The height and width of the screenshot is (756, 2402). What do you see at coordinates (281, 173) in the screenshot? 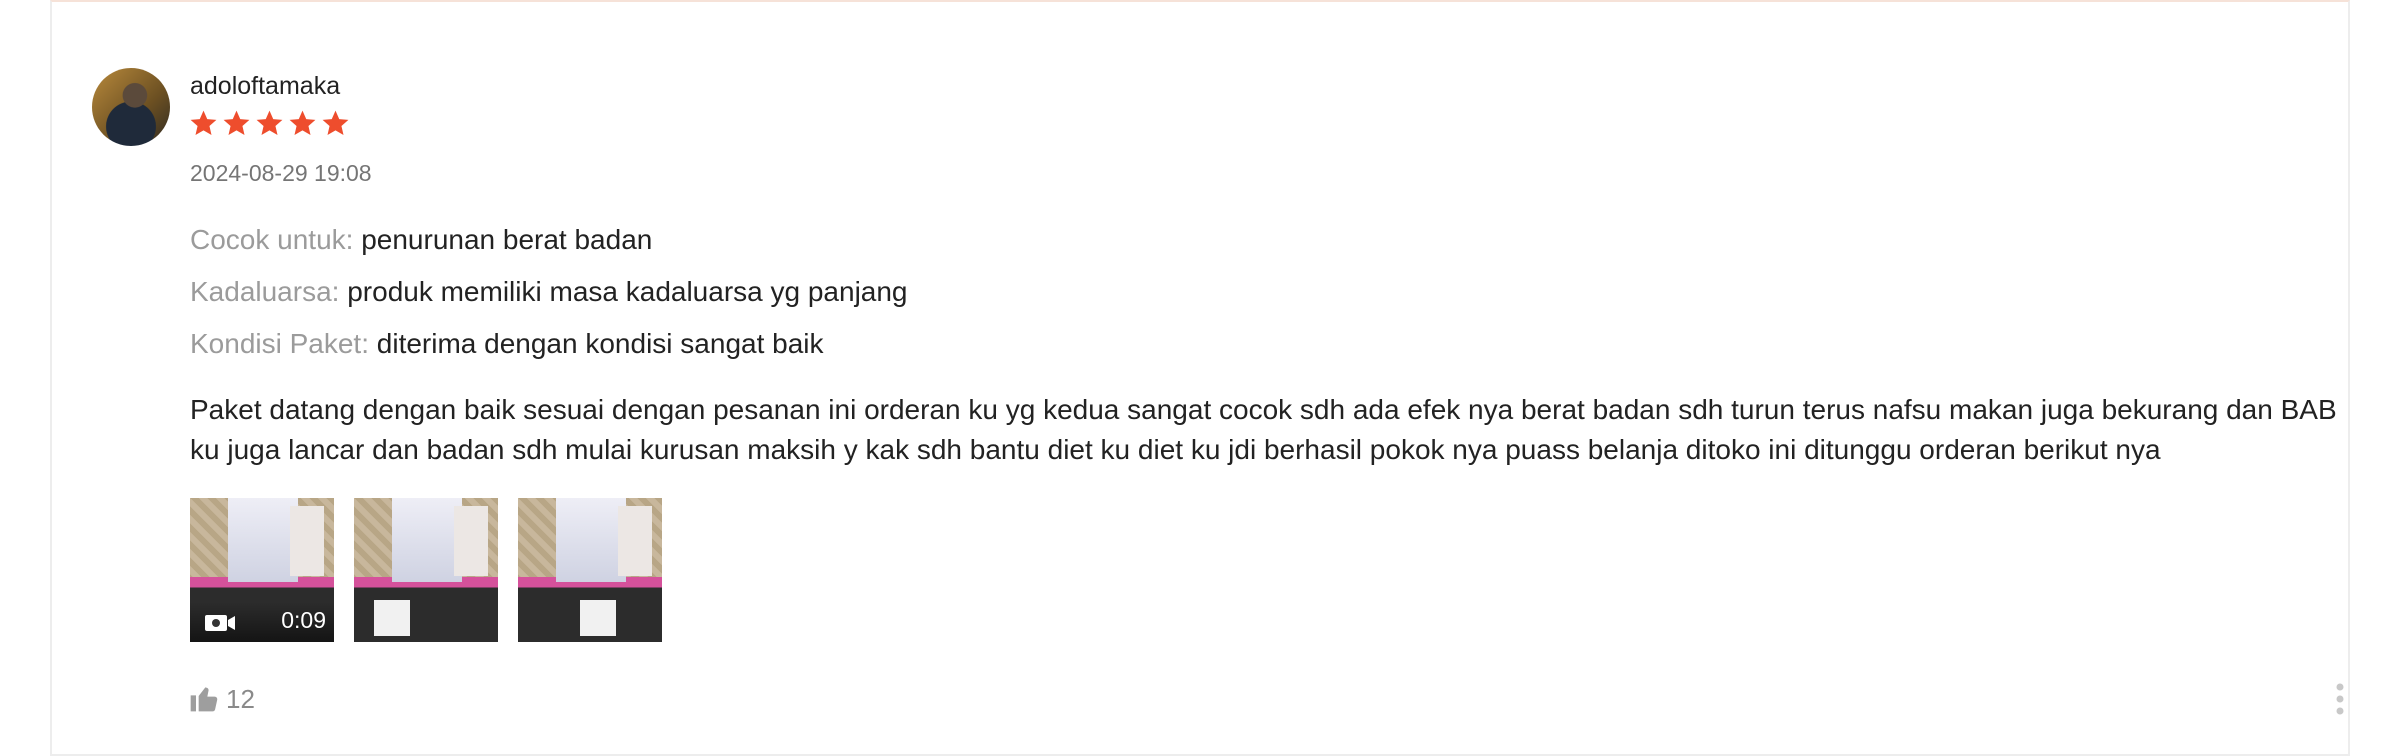
I see `review-timestamp: 2024-08-29 19:08` at bounding box center [281, 173].